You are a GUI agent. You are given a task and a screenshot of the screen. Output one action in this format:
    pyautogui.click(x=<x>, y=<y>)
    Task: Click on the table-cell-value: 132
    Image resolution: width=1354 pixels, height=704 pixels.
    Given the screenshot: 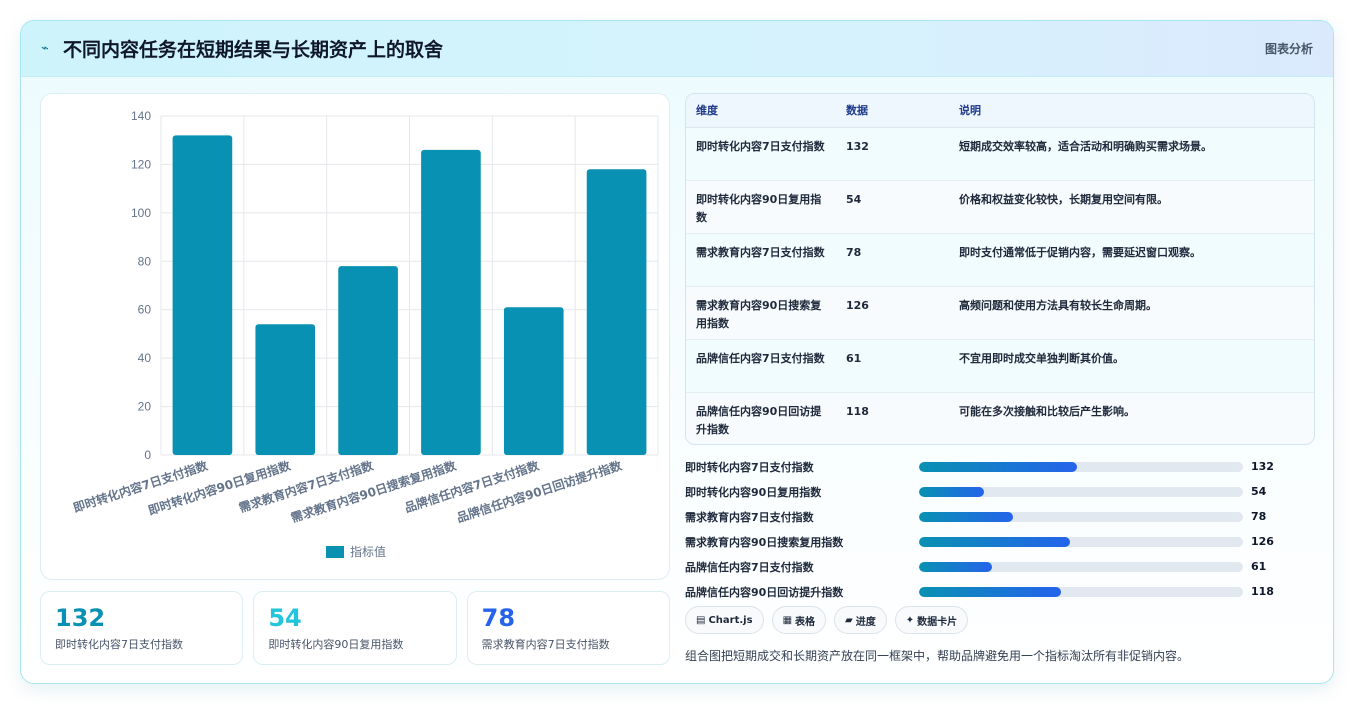 What is the action you would take?
    pyautogui.click(x=892, y=154)
    